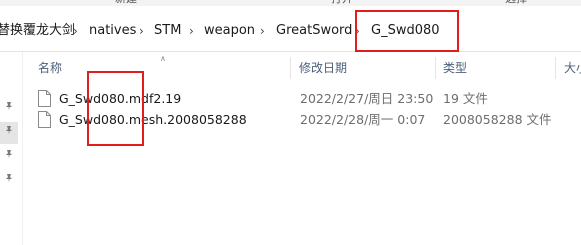 Image resolution: width=581 pixels, height=245 pixels. Describe the element at coordinates (112, 31) in the screenshot. I see `breadcrumb-item-natives: natives` at that location.